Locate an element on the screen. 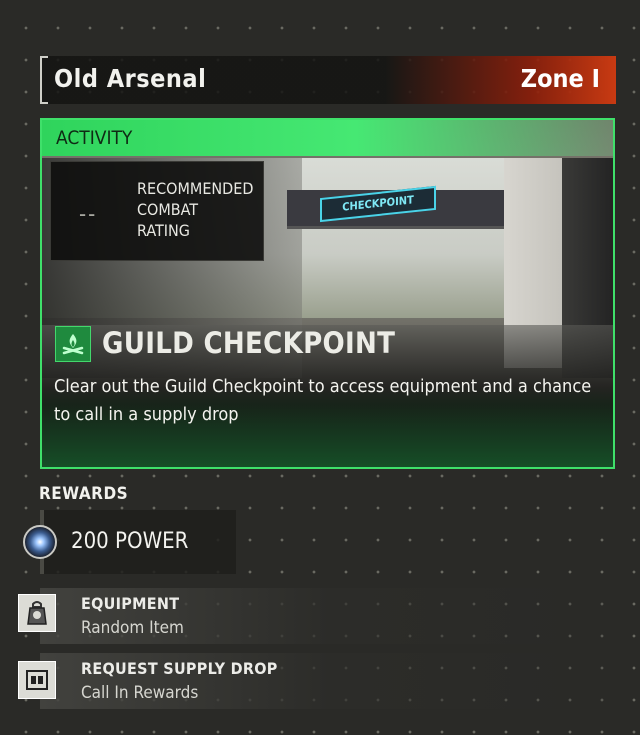 This screenshot has height=735, width=640. equipment-bag-icon is located at coordinates (37, 613).